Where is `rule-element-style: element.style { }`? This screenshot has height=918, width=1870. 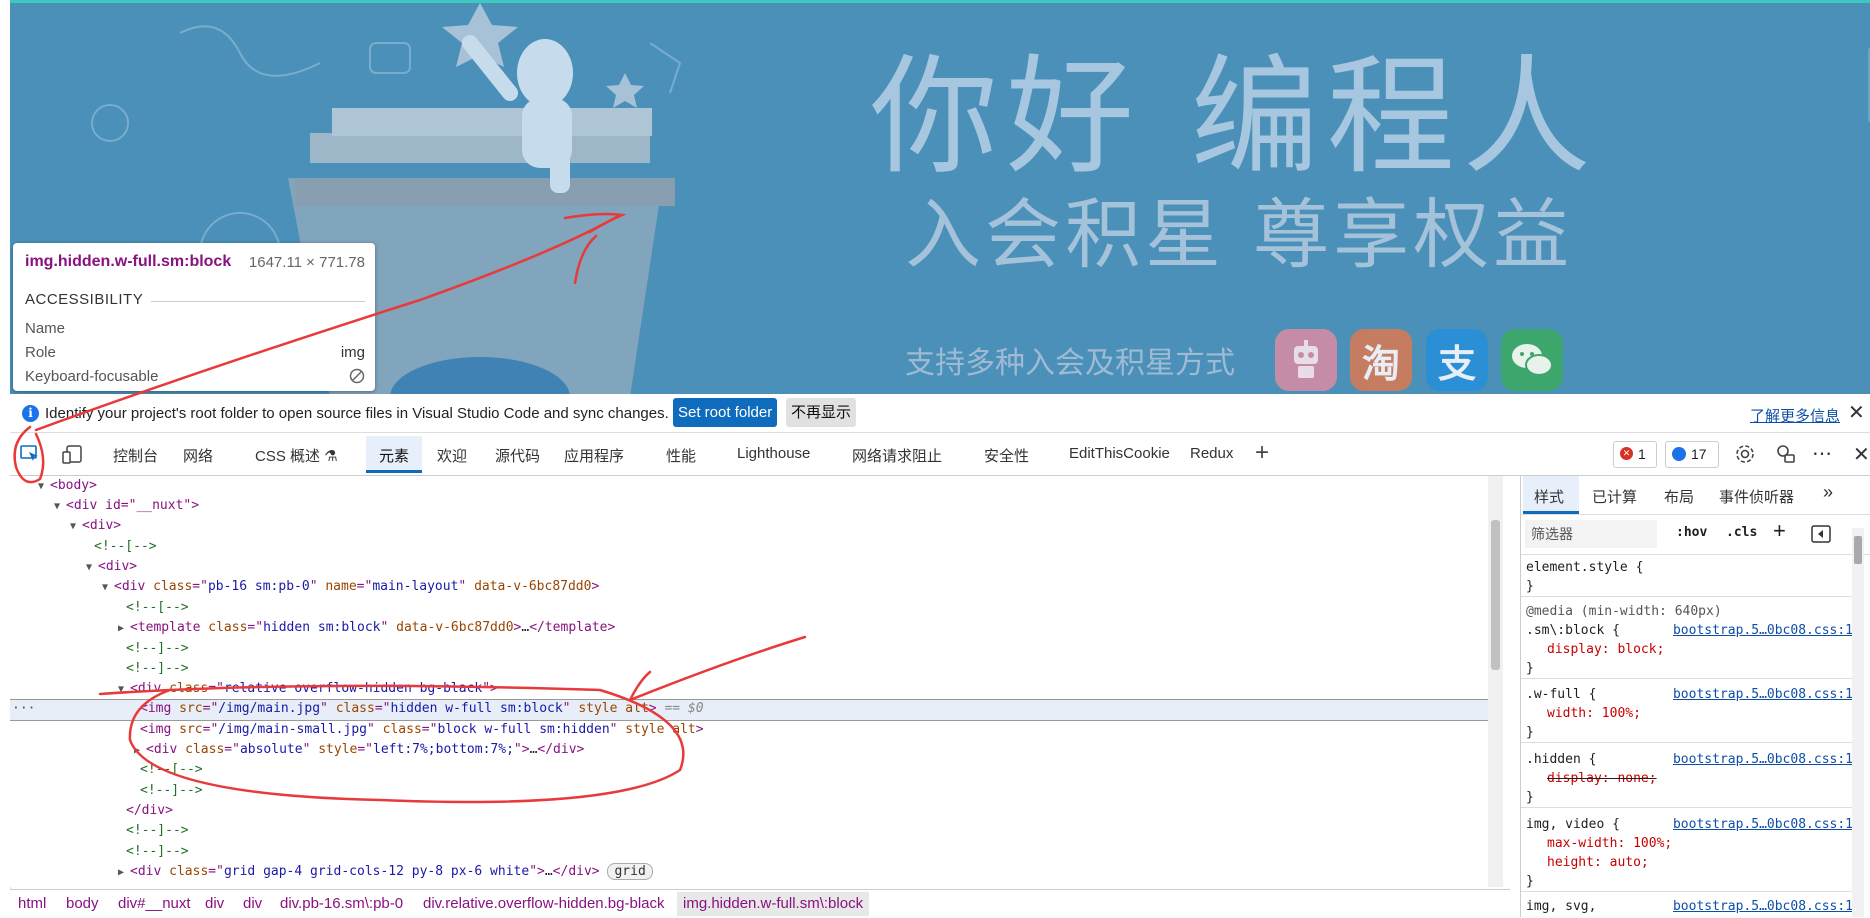 rule-element-style: element.style { } is located at coordinates (1687, 577).